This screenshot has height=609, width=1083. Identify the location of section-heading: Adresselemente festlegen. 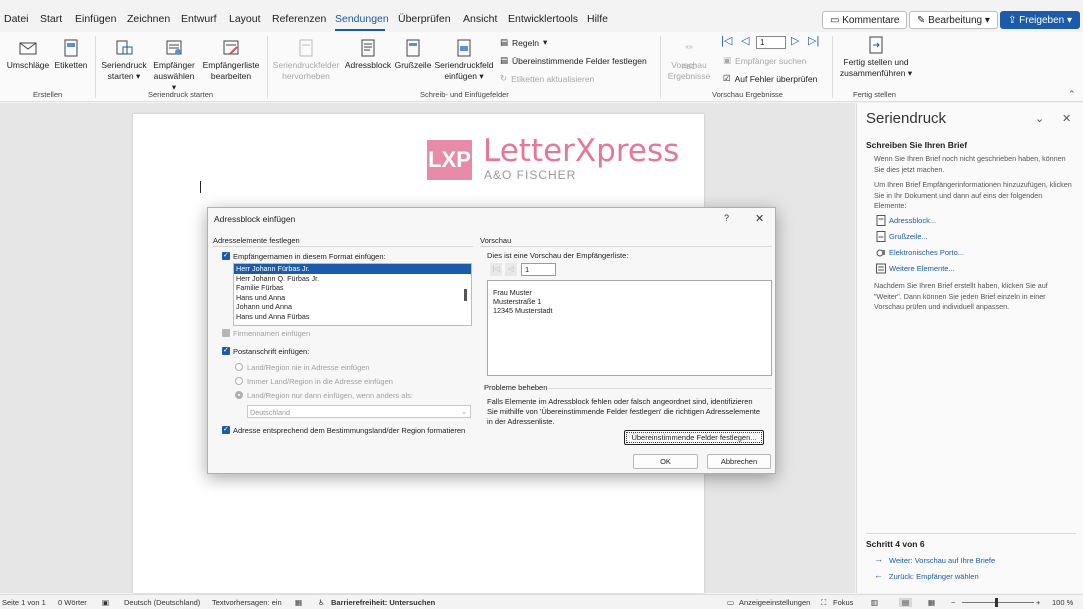
(256, 240).